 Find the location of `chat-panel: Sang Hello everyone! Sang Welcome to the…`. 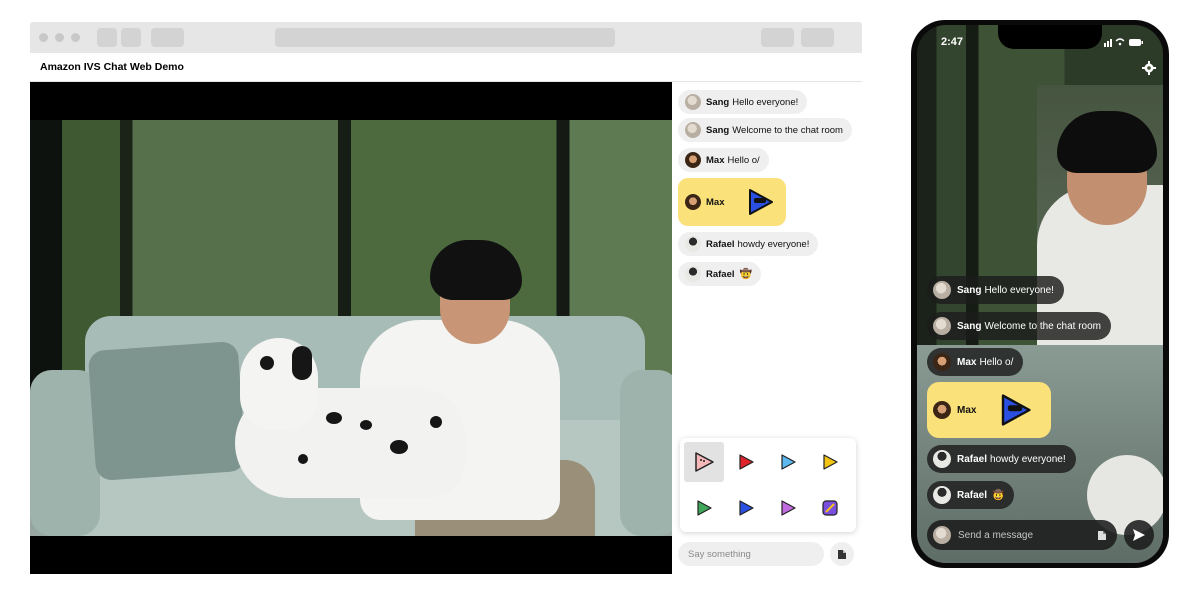

chat-panel: Sang Hello everyone! Sang Welcome to the… is located at coordinates (767, 328).